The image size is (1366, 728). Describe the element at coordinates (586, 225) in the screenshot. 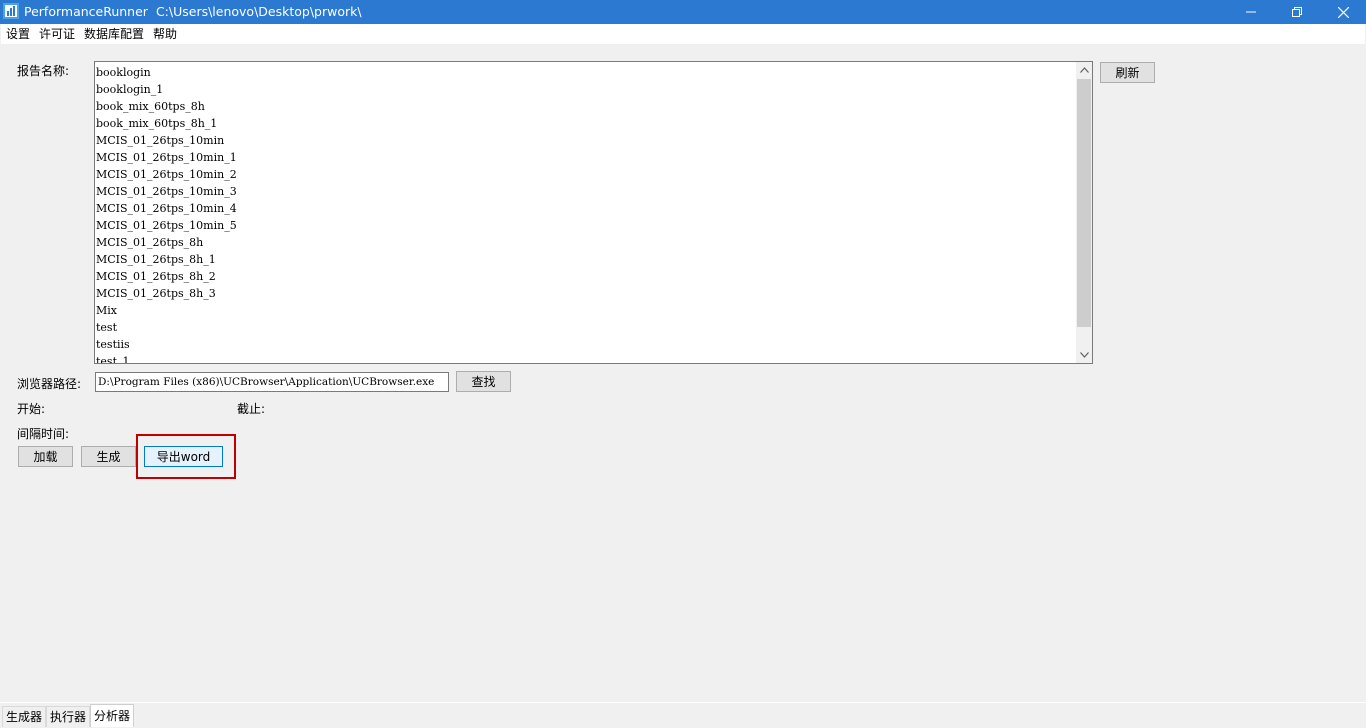

I see `list-item: MCIS_01_26tps_10min_5` at that location.